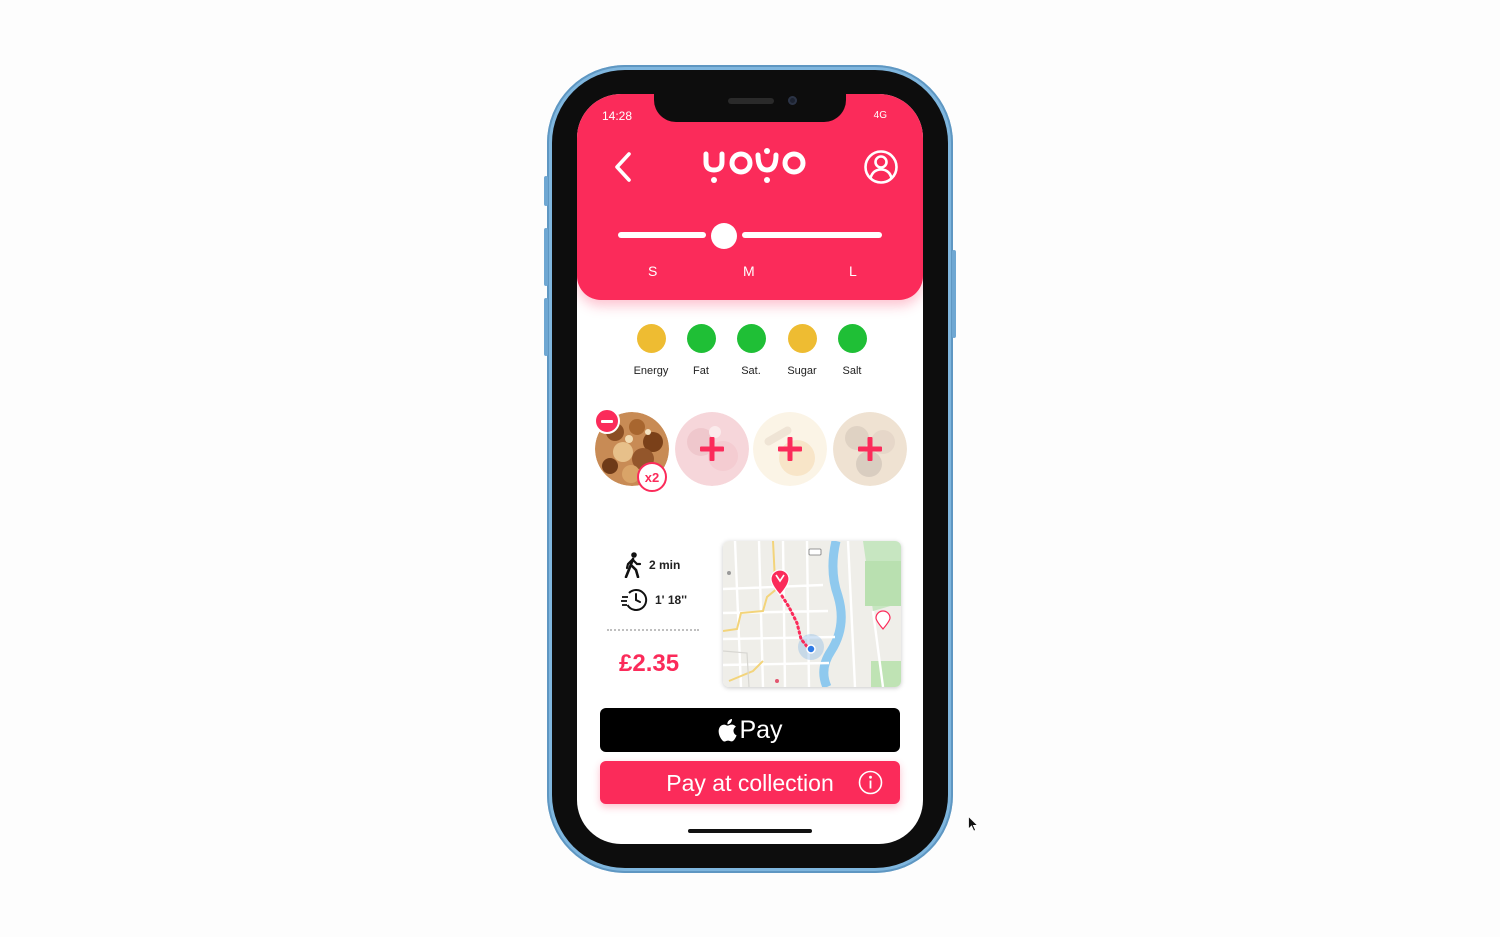 This screenshot has width=1500, height=937. What do you see at coordinates (634, 599) in the screenshot?
I see `history-clock-icon` at bounding box center [634, 599].